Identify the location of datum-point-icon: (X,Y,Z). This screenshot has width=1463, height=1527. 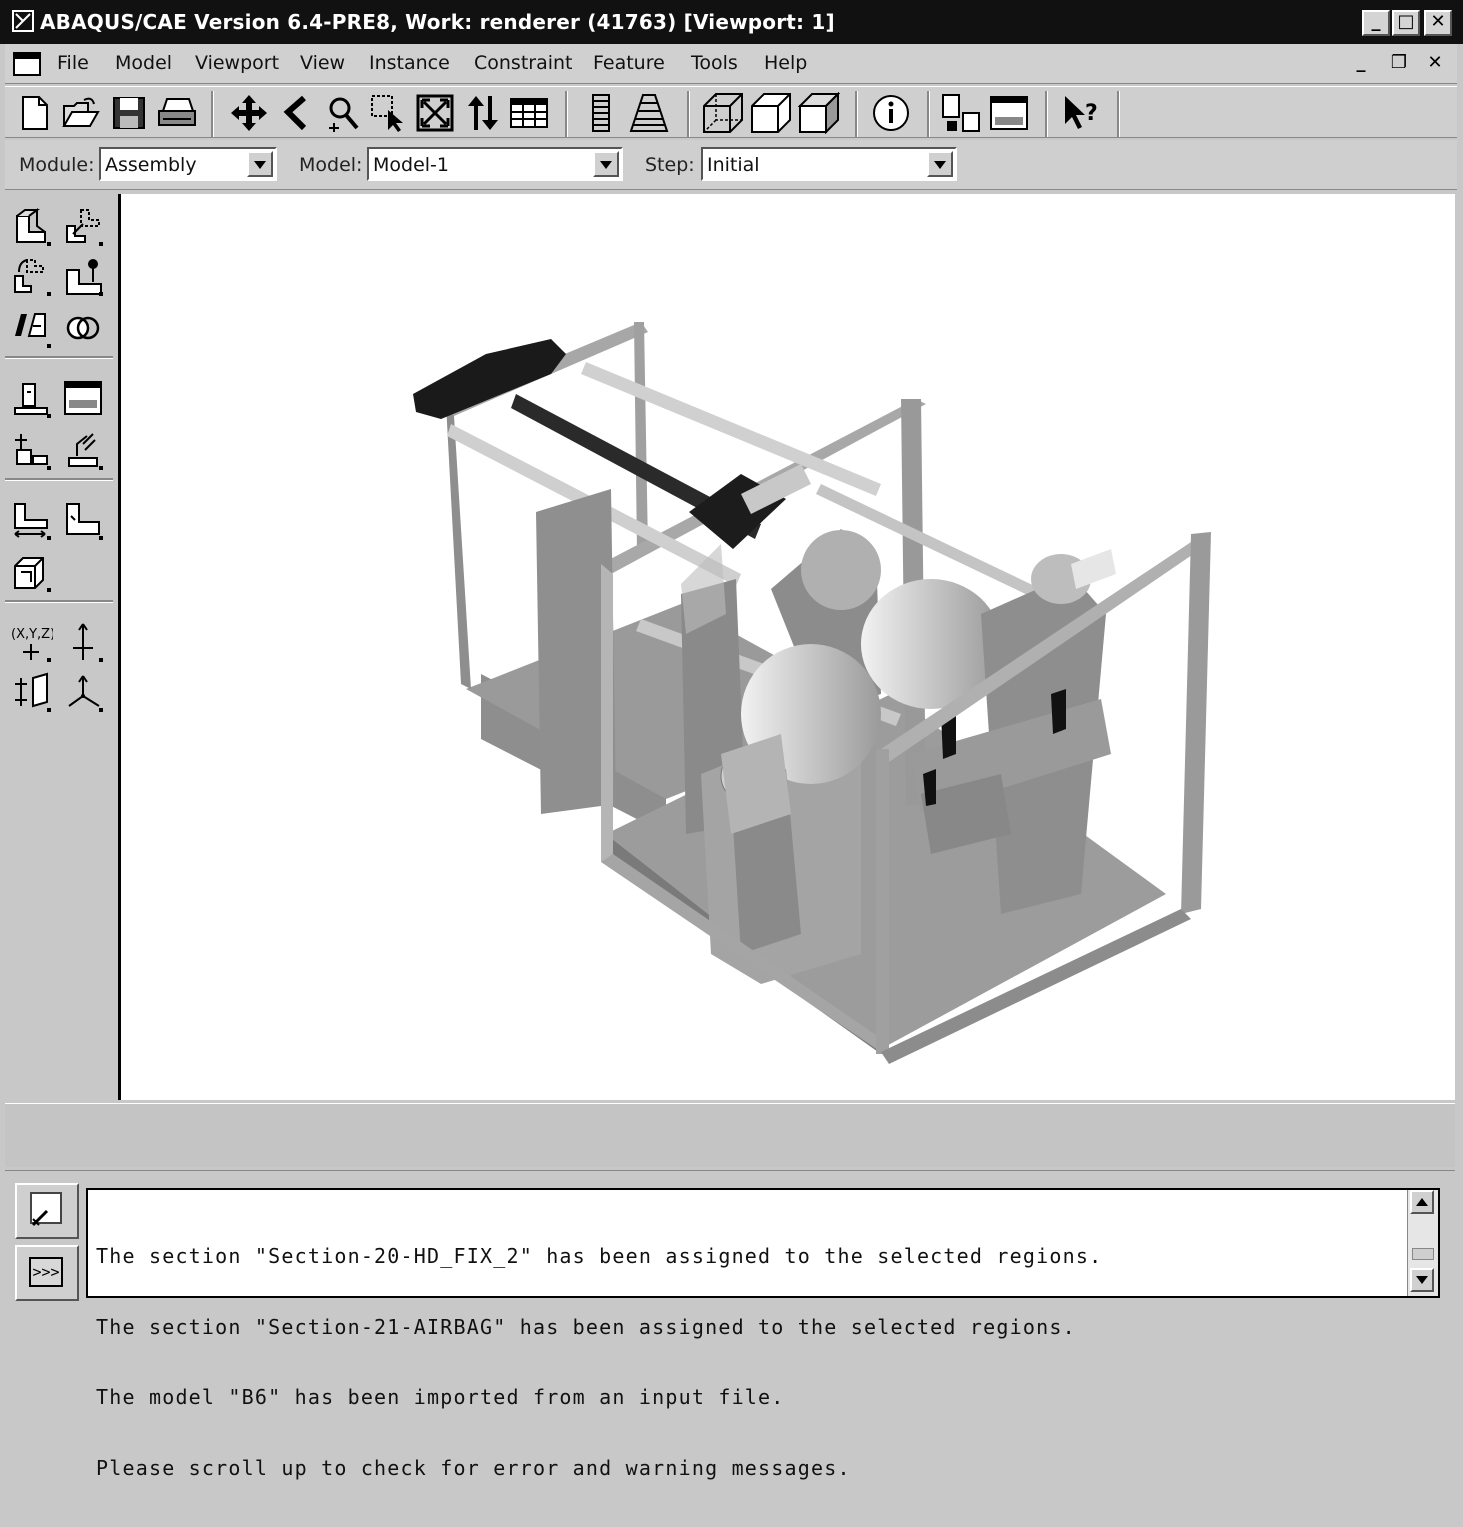
(32, 643).